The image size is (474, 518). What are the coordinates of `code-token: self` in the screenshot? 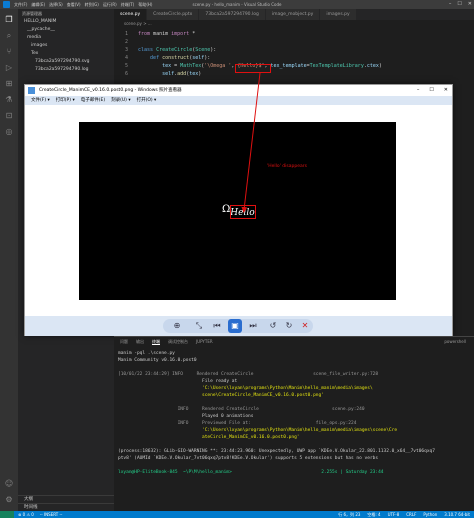 It's located at (168, 74).